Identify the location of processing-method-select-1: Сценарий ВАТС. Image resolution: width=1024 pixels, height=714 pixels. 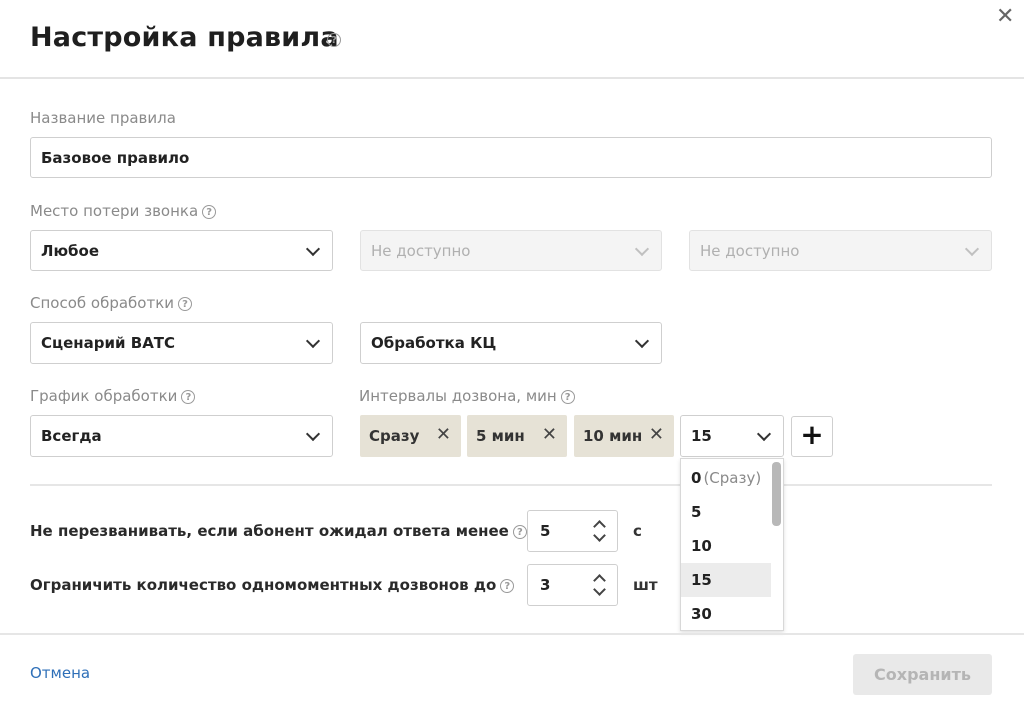
(181, 343).